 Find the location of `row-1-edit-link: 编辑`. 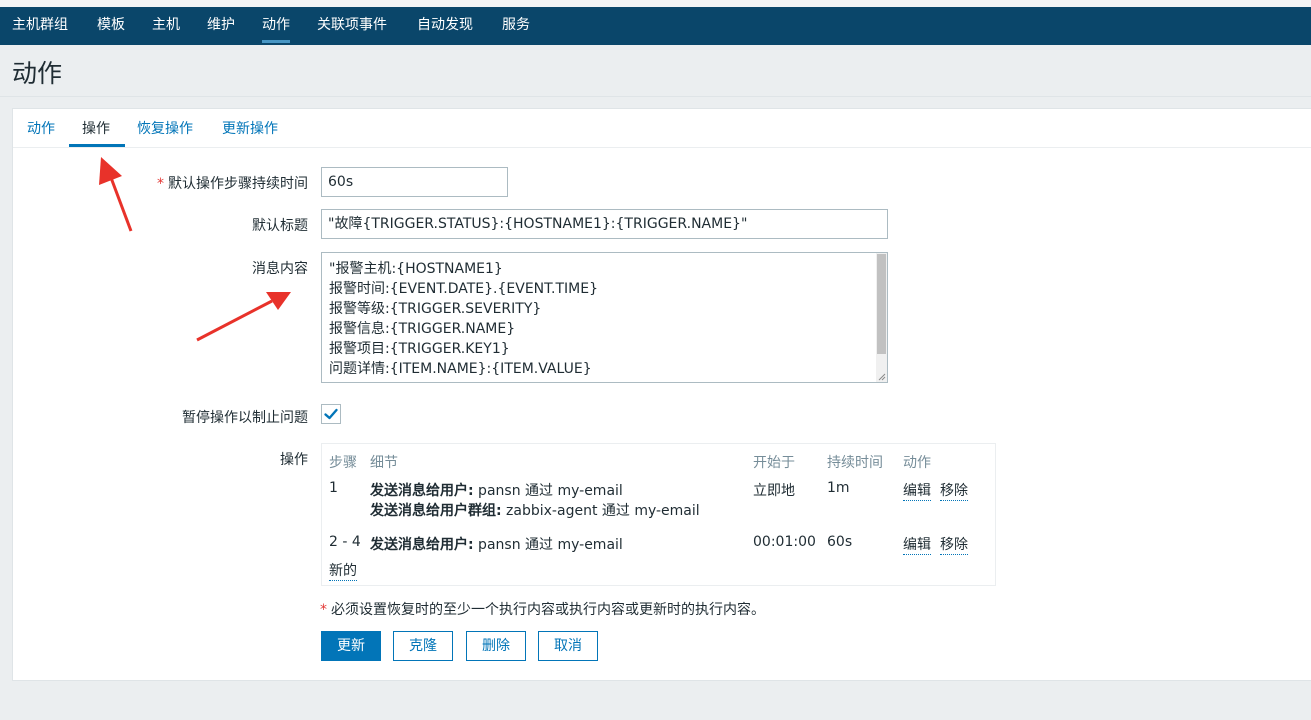

row-1-edit-link: 编辑 is located at coordinates (917, 490).